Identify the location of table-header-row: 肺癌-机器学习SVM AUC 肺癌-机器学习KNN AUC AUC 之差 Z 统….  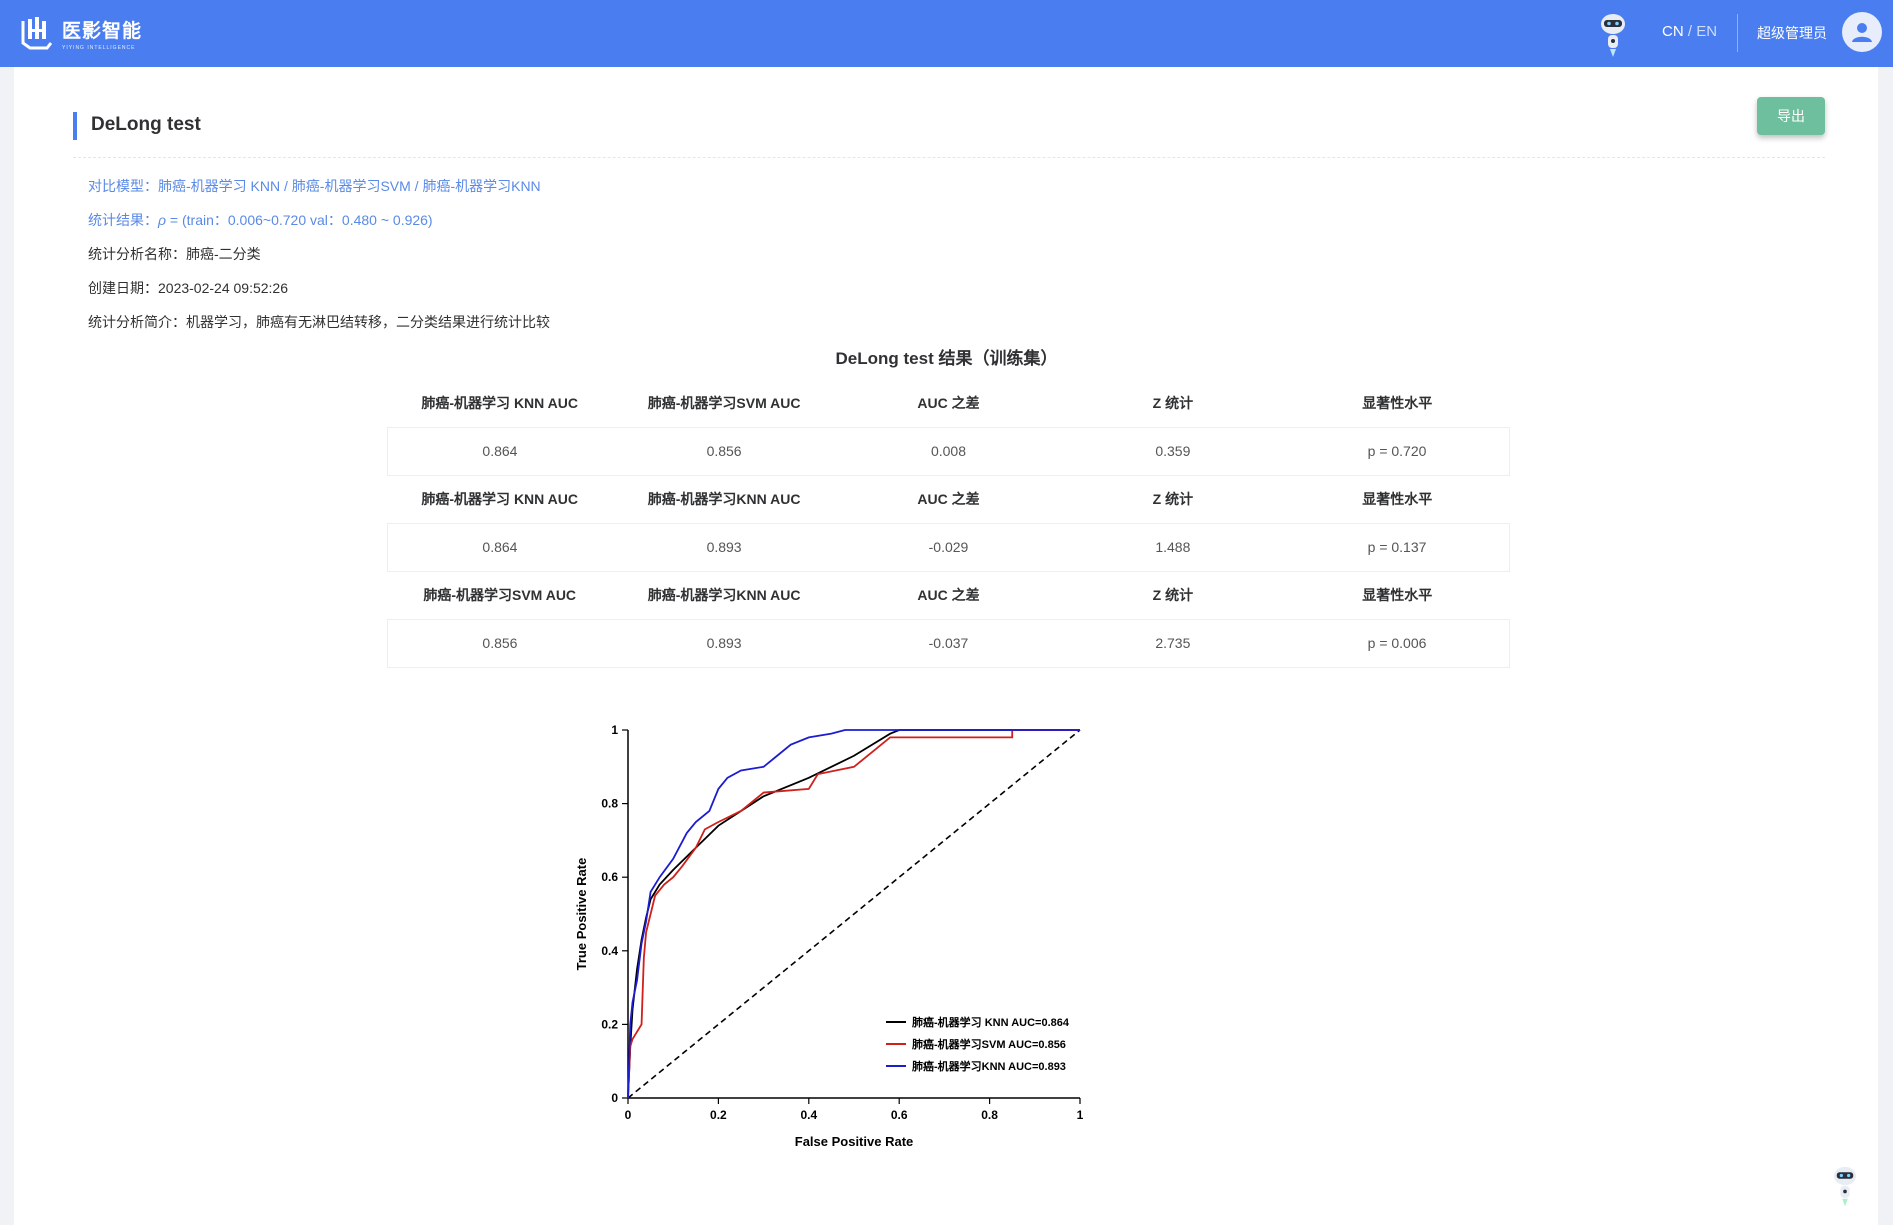
(948, 595).